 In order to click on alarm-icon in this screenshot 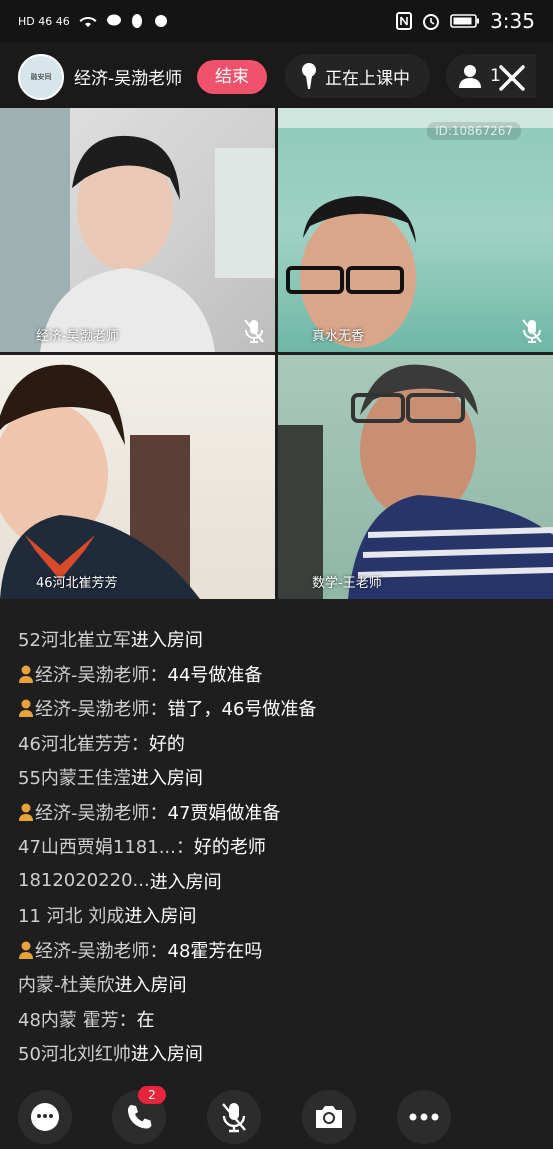, I will do `click(431, 22)`.